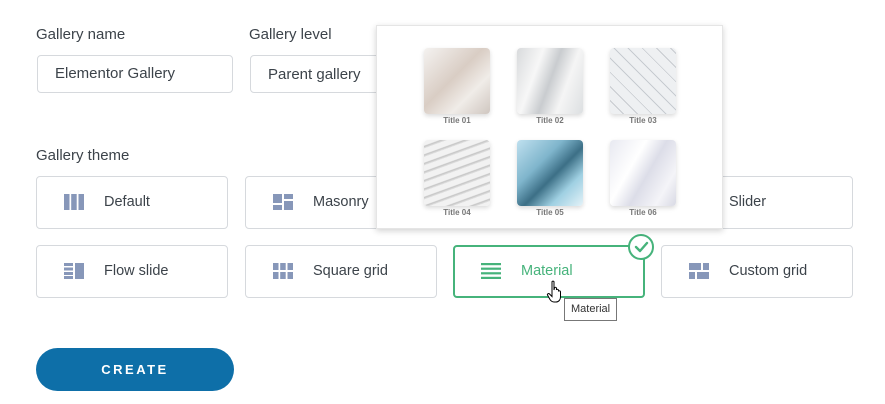 Image resolution: width=885 pixels, height=404 pixels. Describe the element at coordinates (591, 309) in the screenshot. I see `tooltip: Material` at that location.